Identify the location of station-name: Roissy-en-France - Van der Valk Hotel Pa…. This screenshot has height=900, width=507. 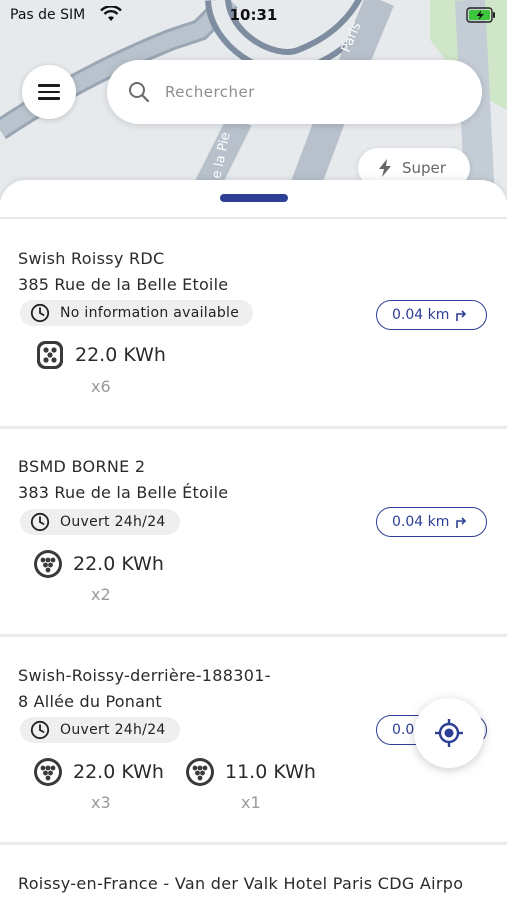
(241, 883).